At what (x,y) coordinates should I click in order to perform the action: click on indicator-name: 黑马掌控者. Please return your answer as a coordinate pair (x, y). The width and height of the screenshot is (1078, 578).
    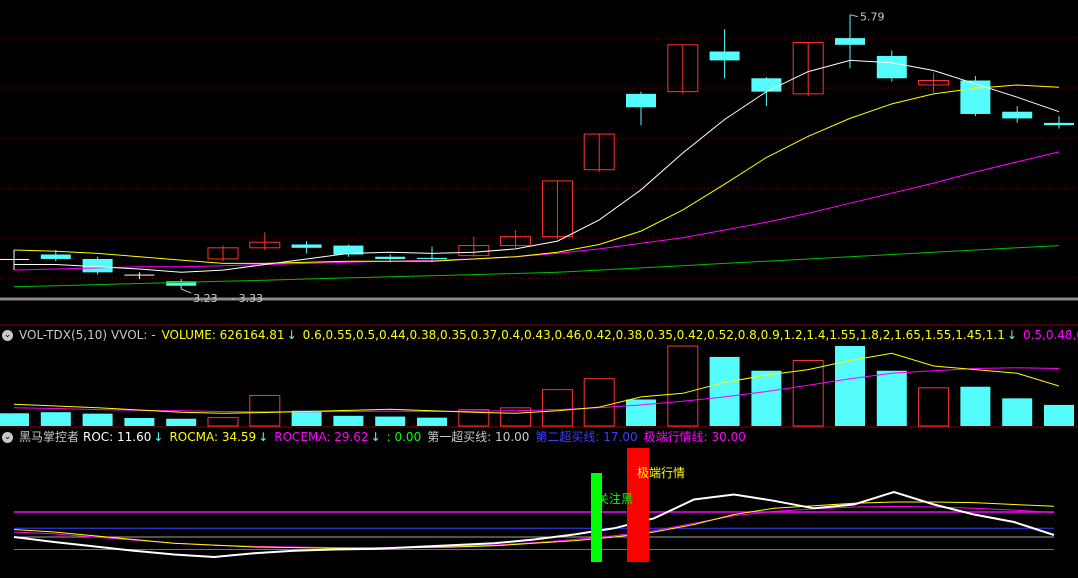
    Looking at the image, I should click on (49, 437).